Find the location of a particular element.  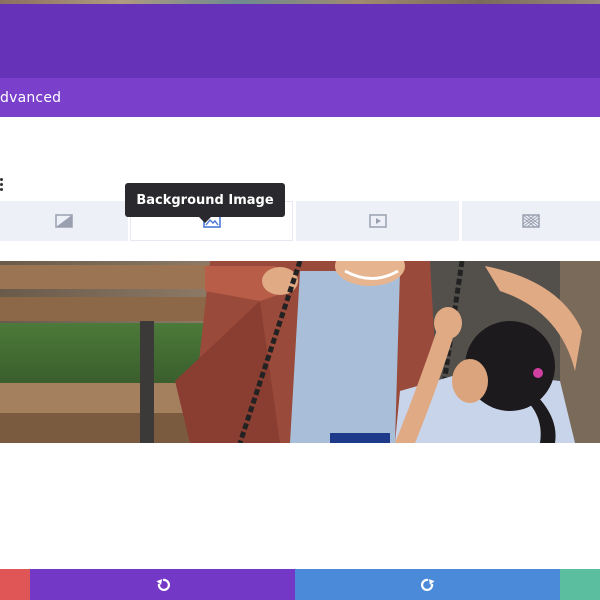

redo-button is located at coordinates (427, 584).